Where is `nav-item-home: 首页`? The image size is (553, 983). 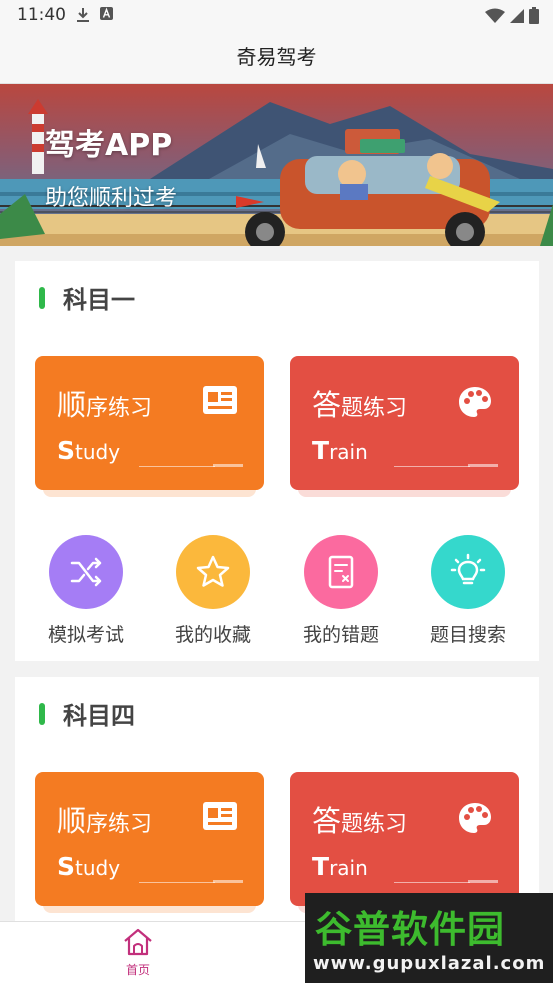 nav-item-home: 首页 is located at coordinates (138, 953).